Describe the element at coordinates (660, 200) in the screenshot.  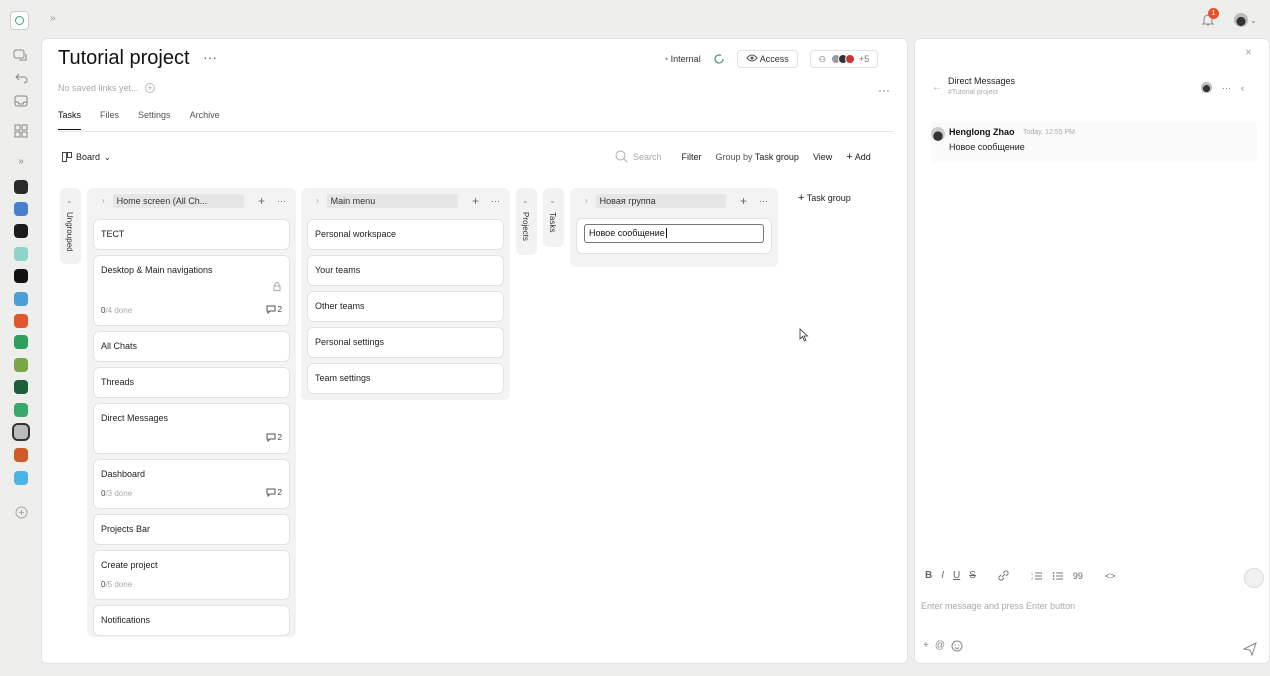
I see `column-title: Новая группа` at that location.